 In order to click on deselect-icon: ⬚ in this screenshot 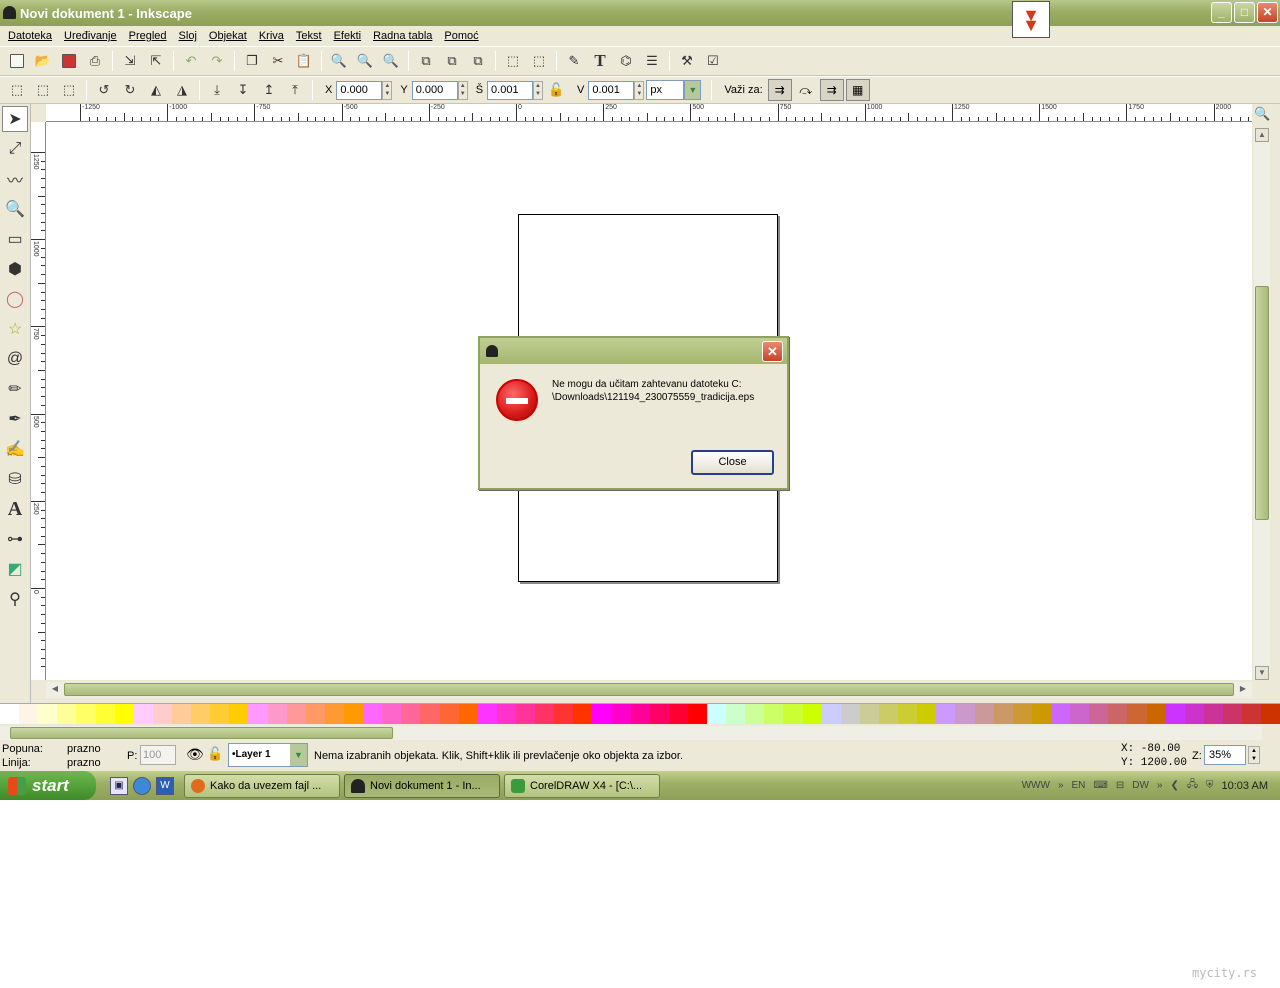, I will do `click(69, 90)`.